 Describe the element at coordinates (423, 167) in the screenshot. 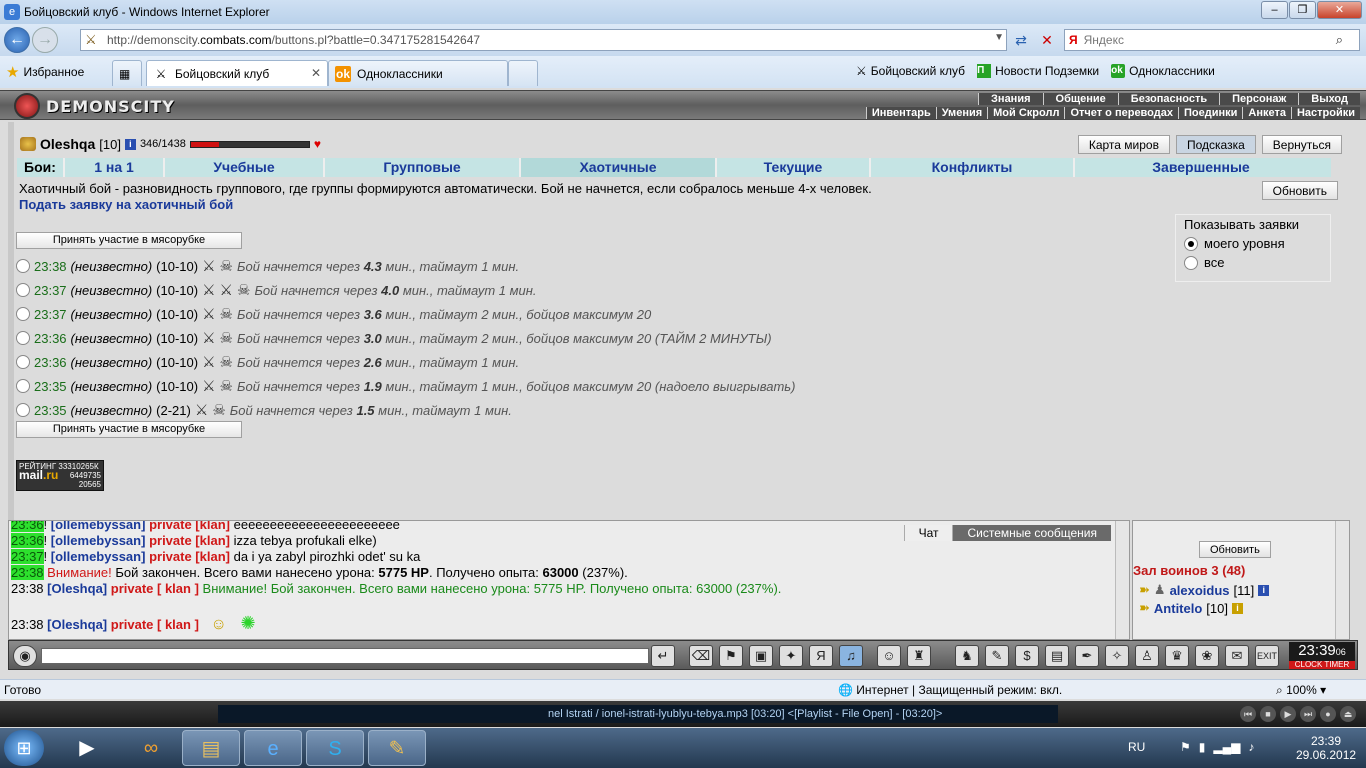

I see `tab-group: Групповые` at that location.